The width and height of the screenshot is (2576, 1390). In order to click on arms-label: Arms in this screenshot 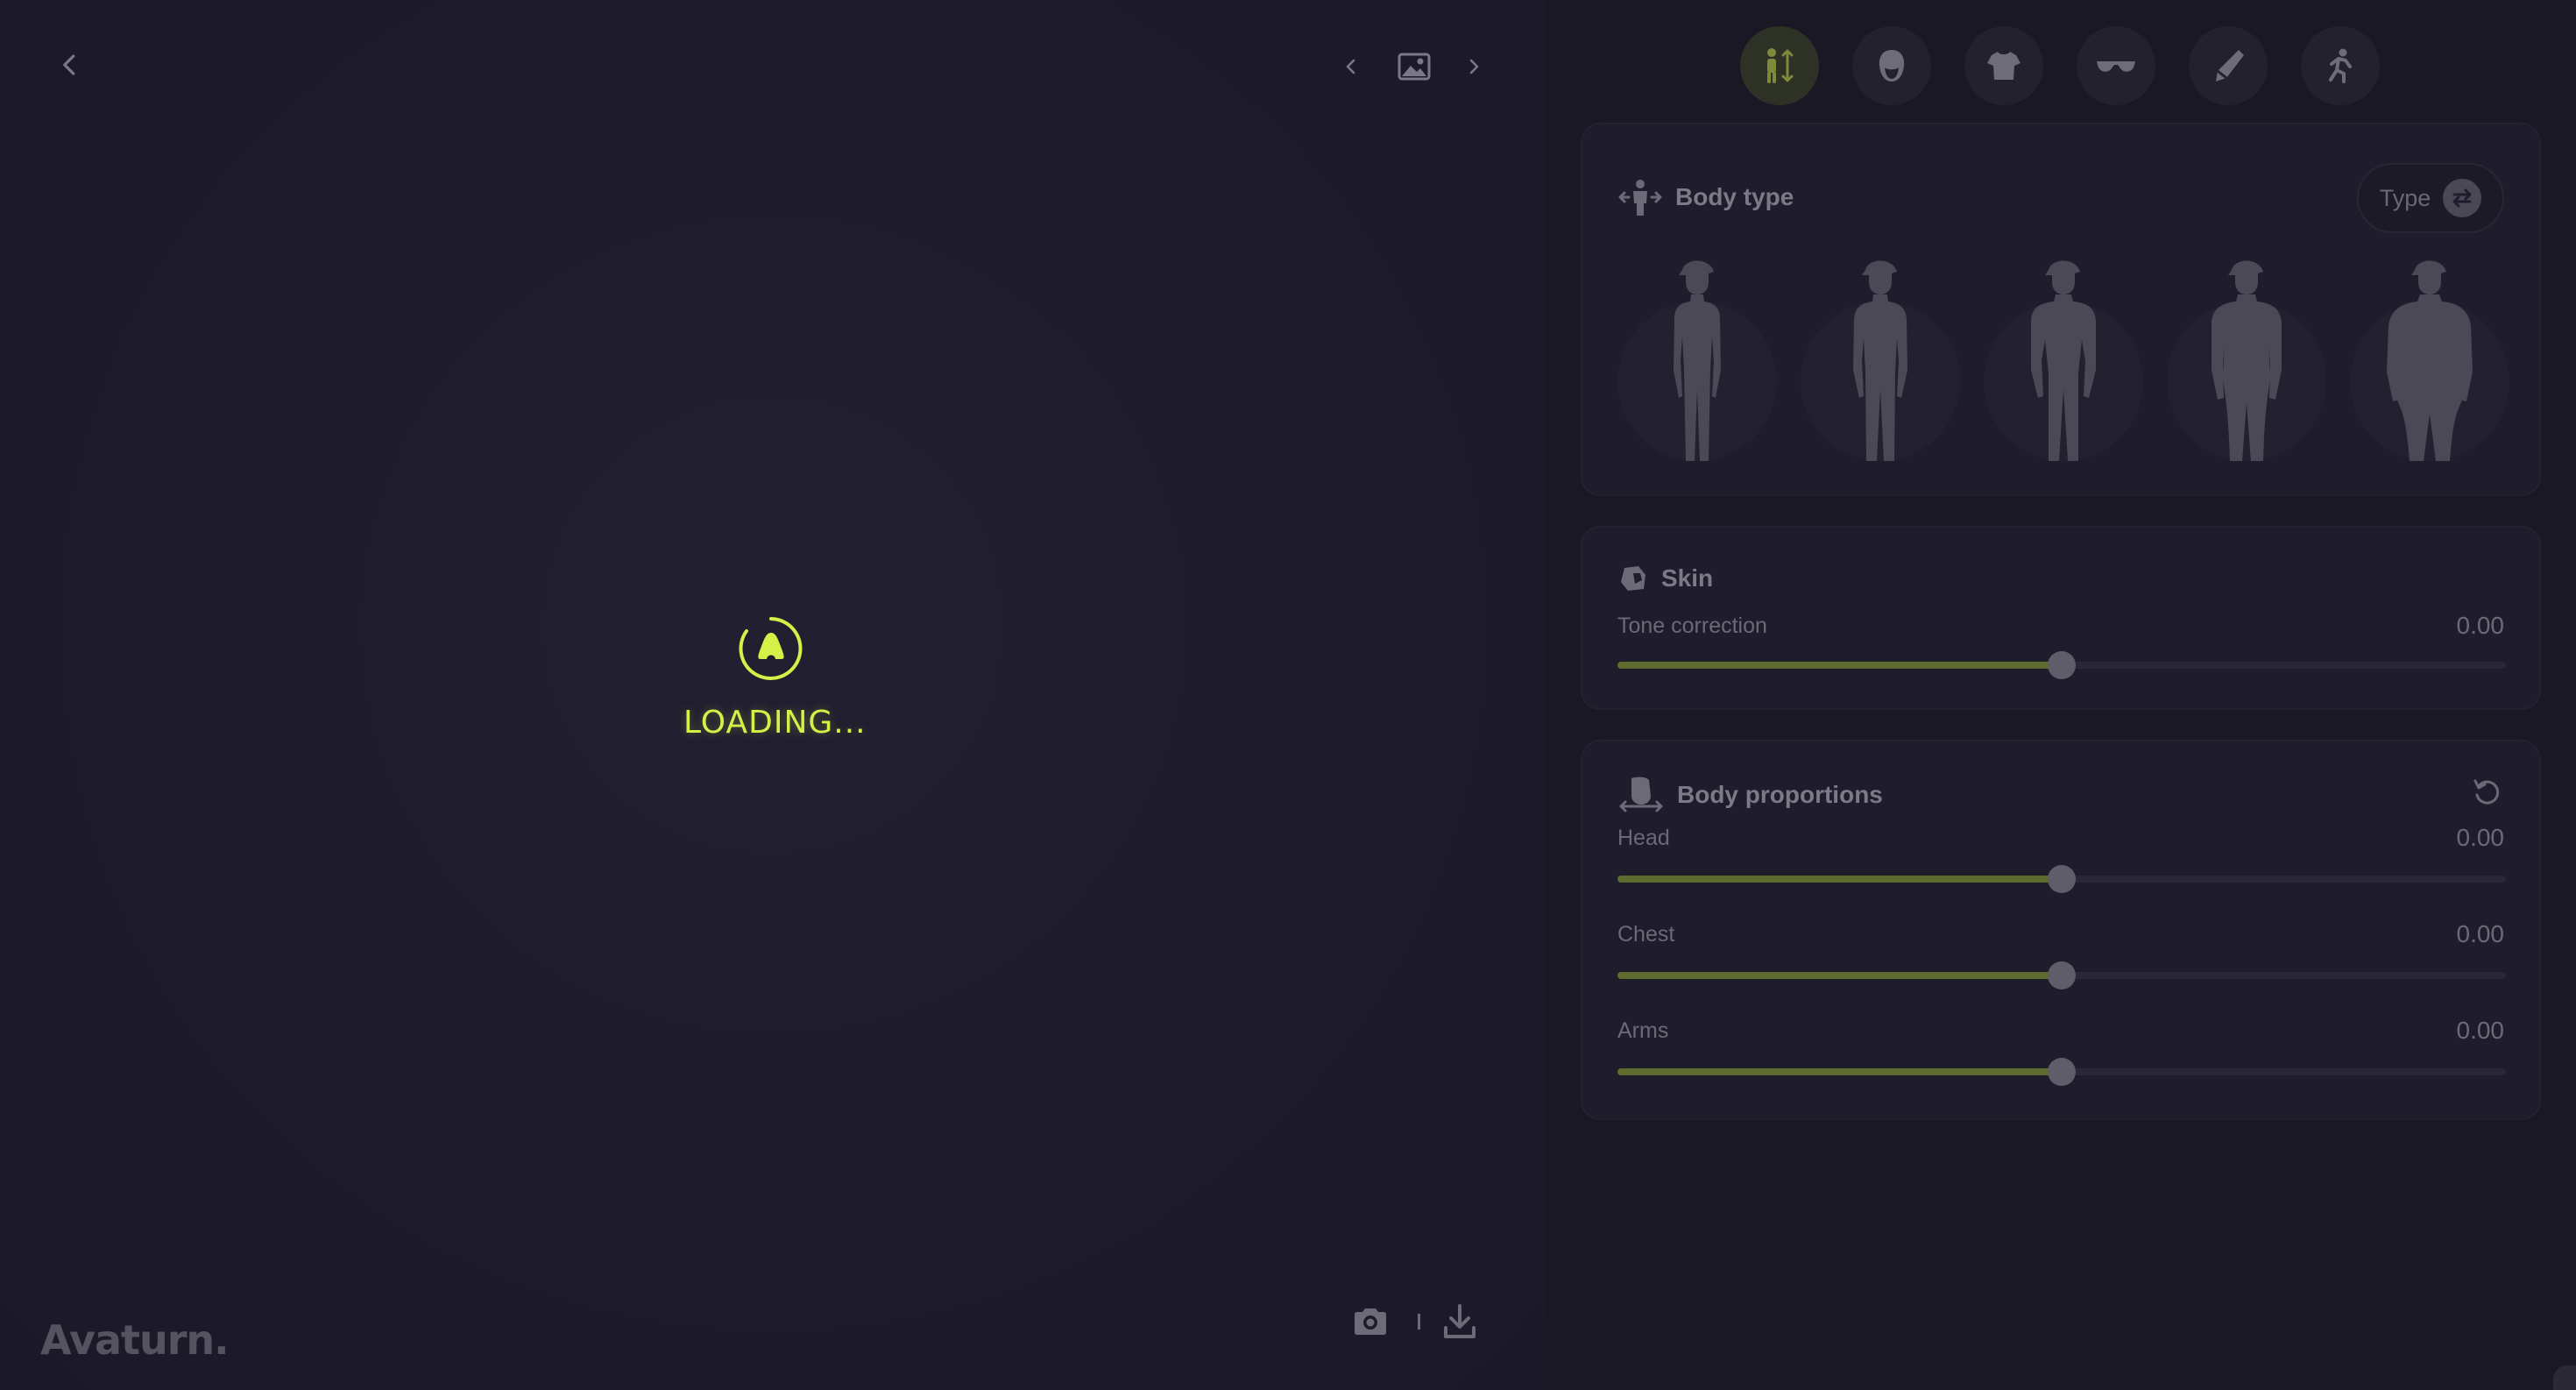, I will do `click(1643, 1030)`.